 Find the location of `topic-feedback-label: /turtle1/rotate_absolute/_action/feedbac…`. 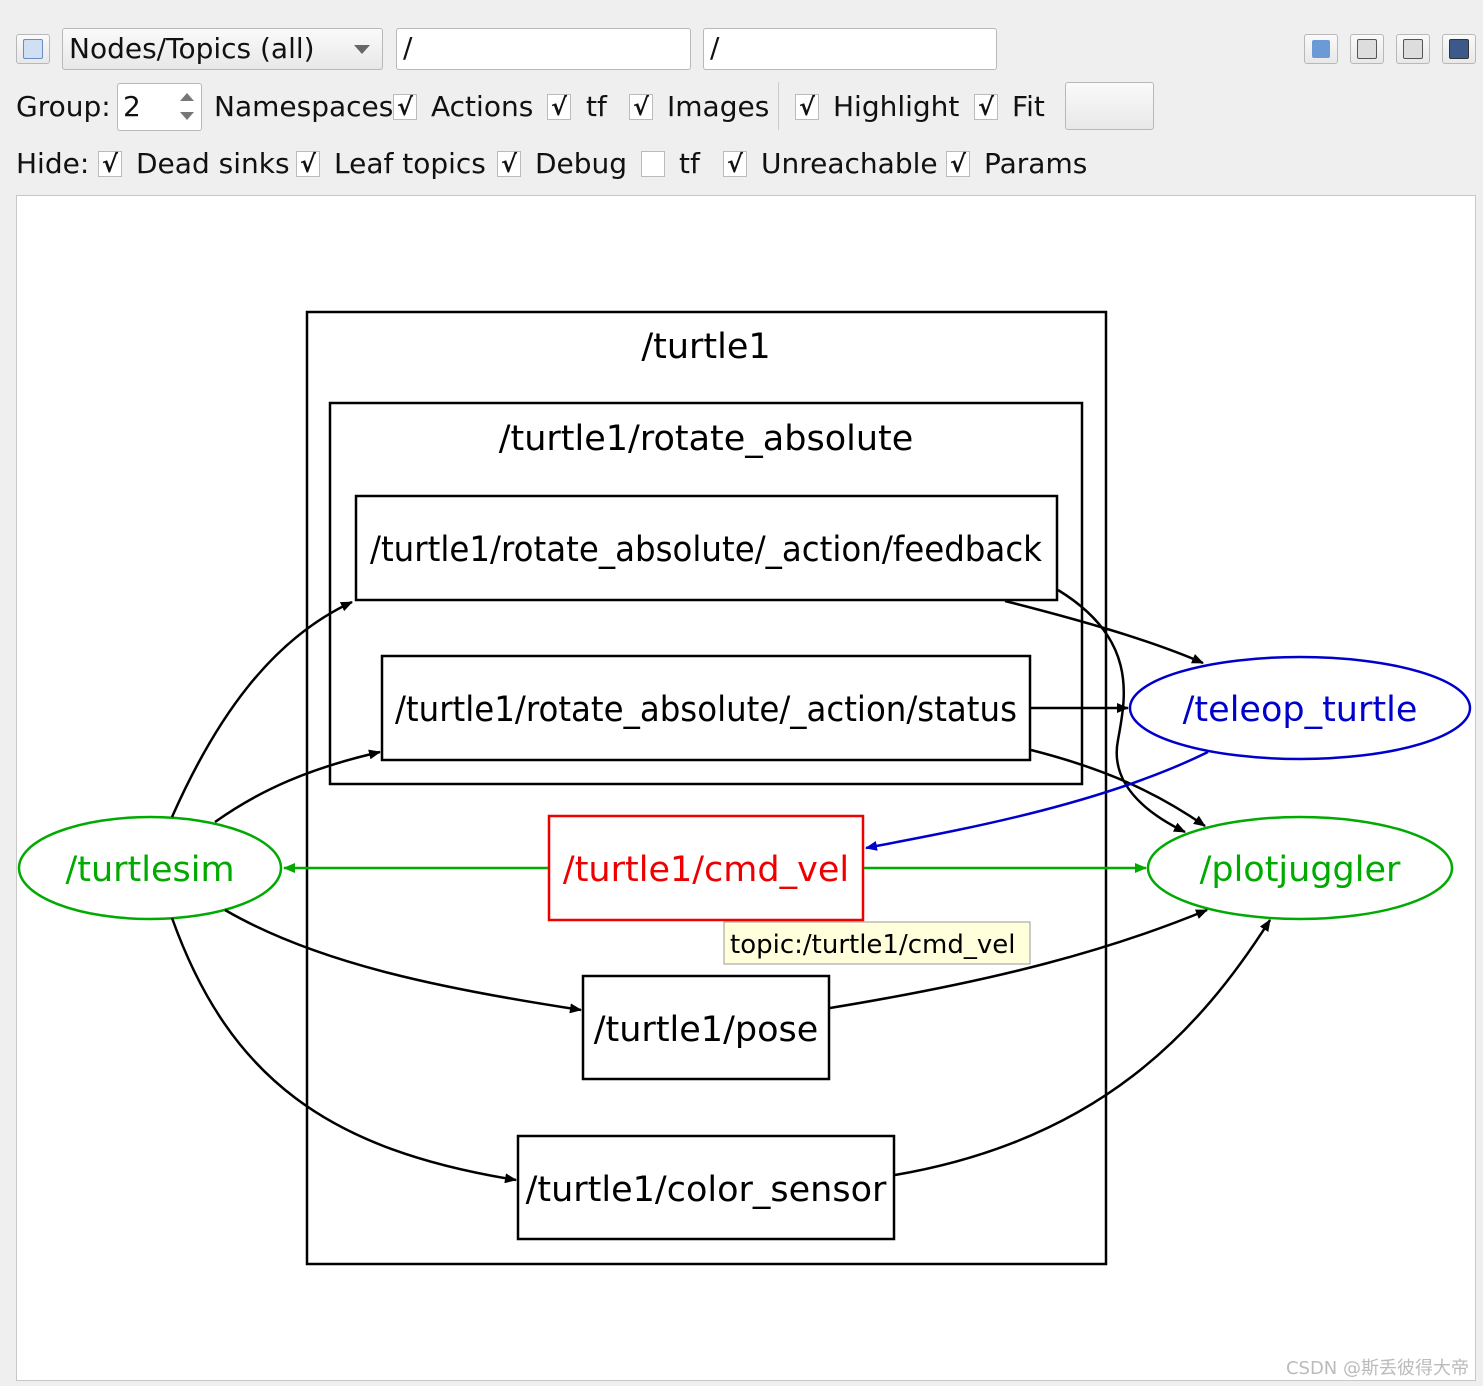

topic-feedback-label: /turtle1/rotate_absolute/_action/feedbac… is located at coordinates (706, 550).